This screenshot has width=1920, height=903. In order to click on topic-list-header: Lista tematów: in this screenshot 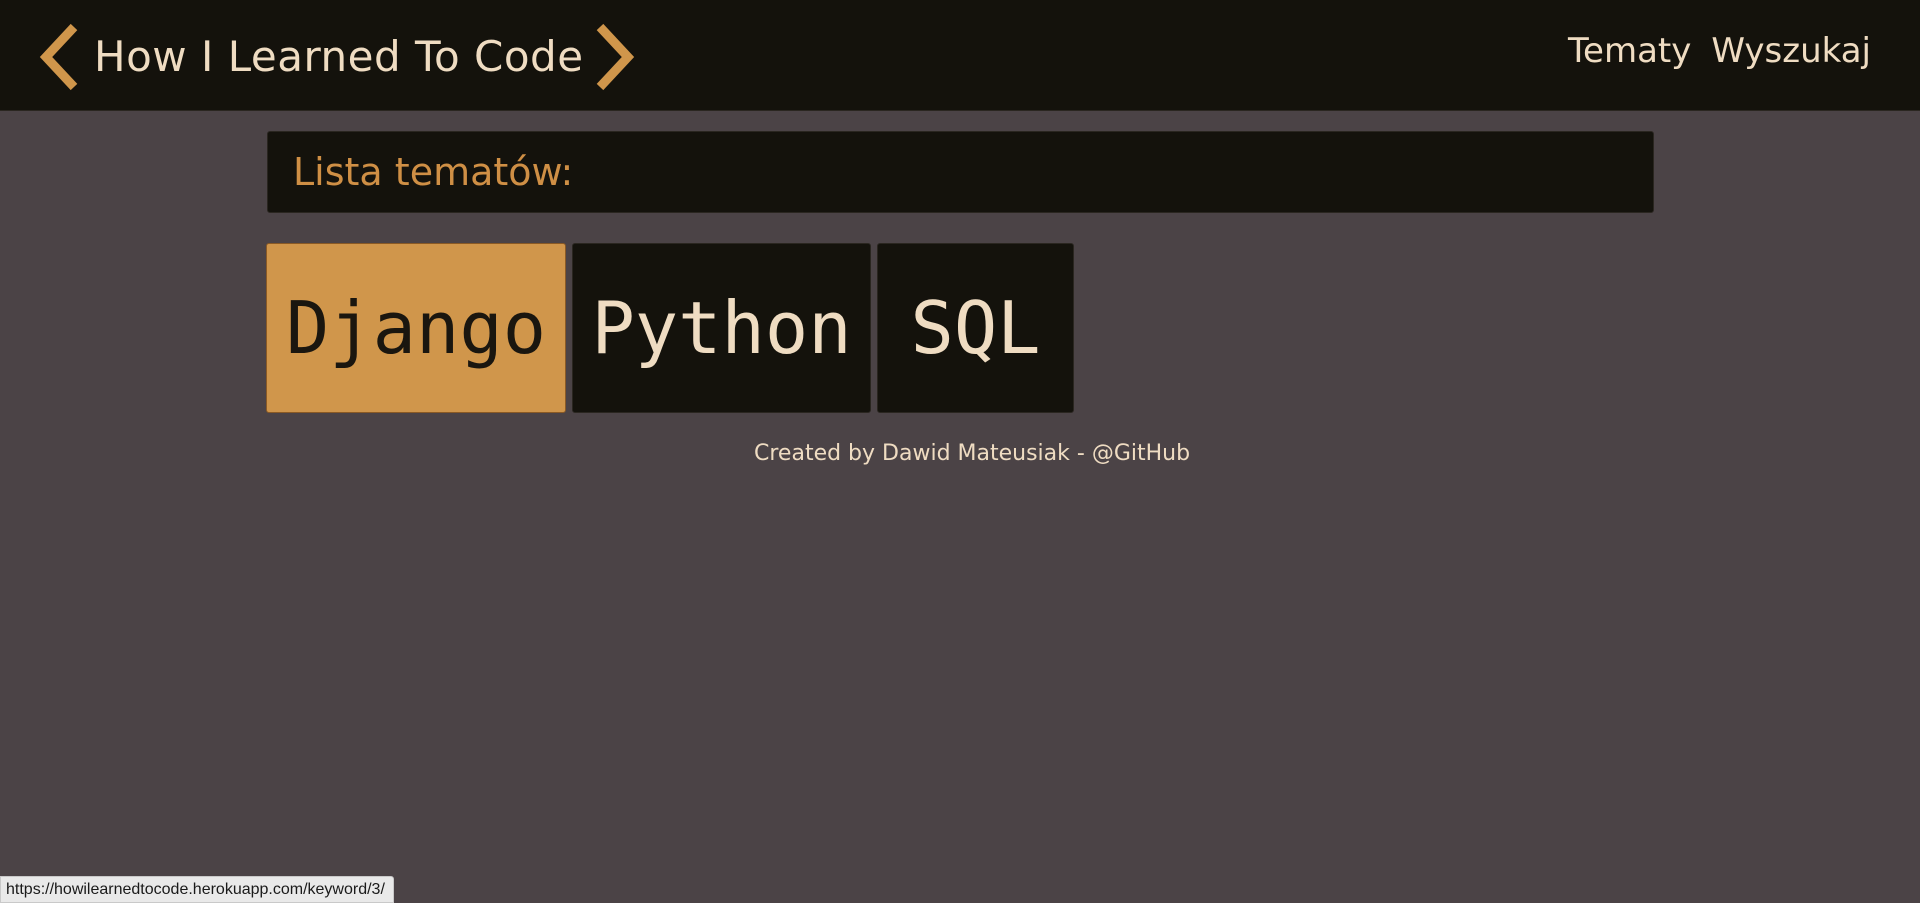, I will do `click(960, 172)`.